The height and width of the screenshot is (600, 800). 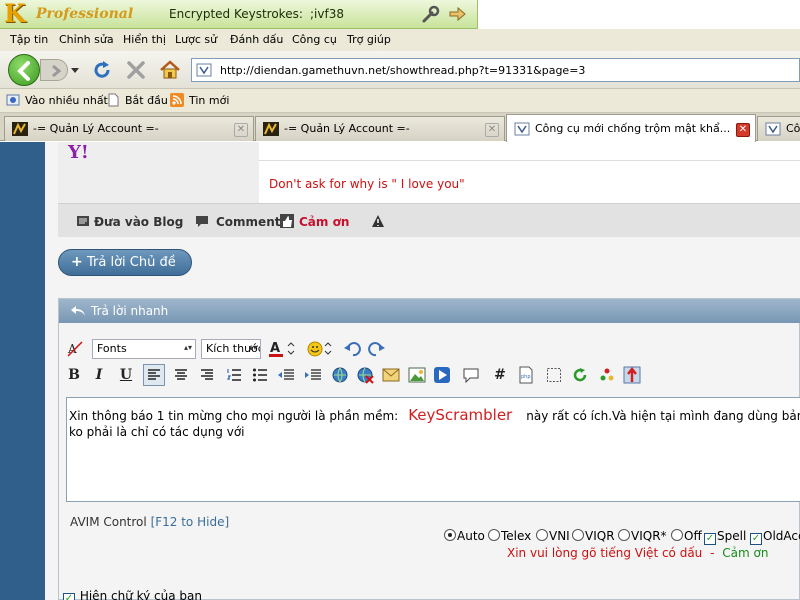 What do you see at coordinates (78, 311) in the screenshot?
I see `reply-arrow-icon` at bounding box center [78, 311].